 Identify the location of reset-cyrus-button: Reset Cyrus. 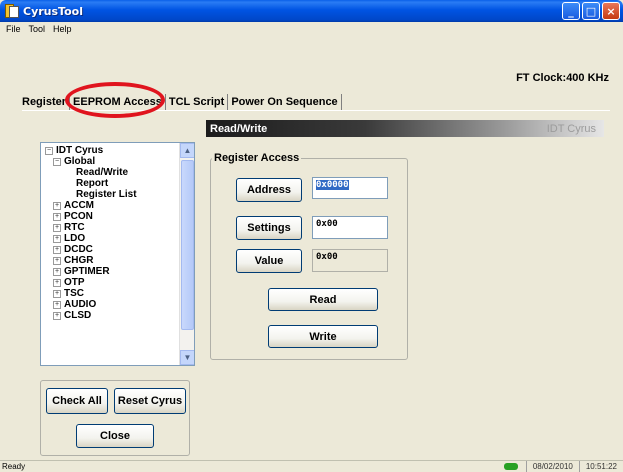
(150, 401).